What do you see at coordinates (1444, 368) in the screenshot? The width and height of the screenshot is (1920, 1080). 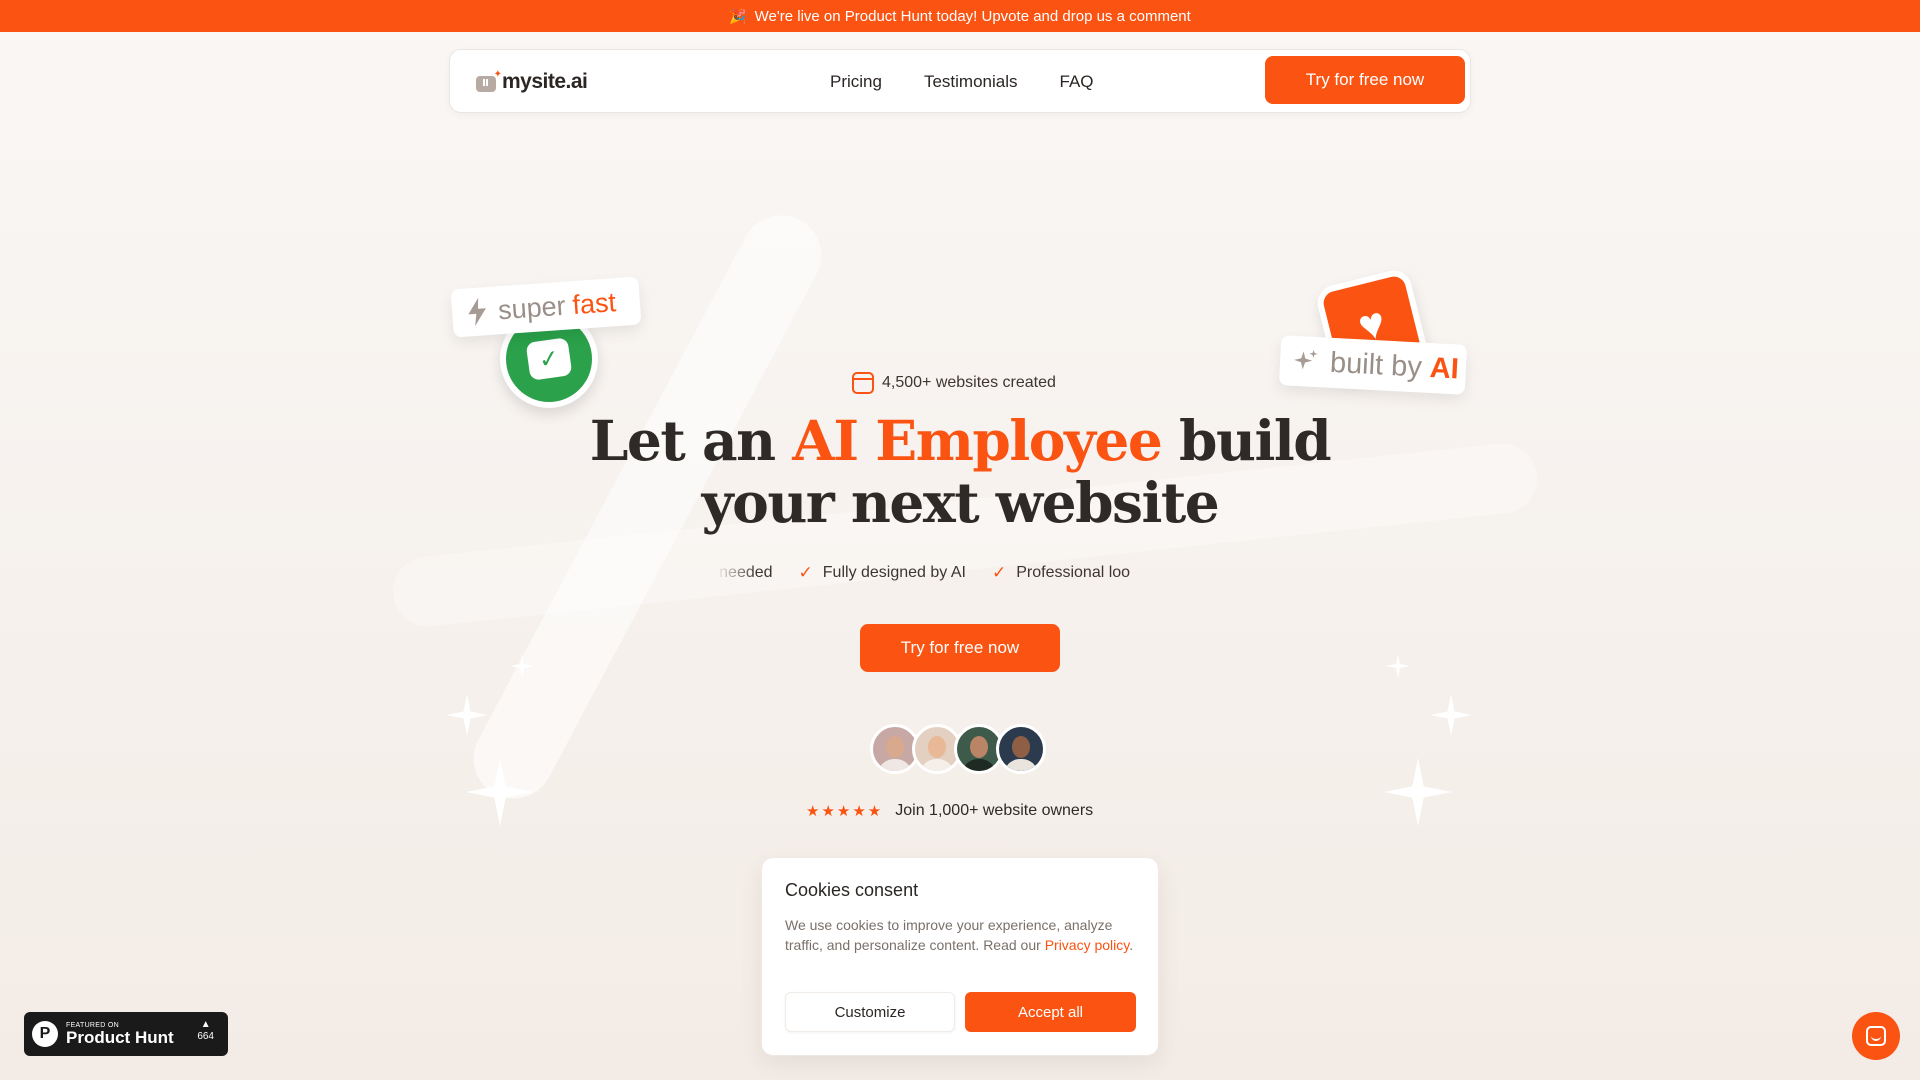 I see `badge-ai-word2: AI` at bounding box center [1444, 368].